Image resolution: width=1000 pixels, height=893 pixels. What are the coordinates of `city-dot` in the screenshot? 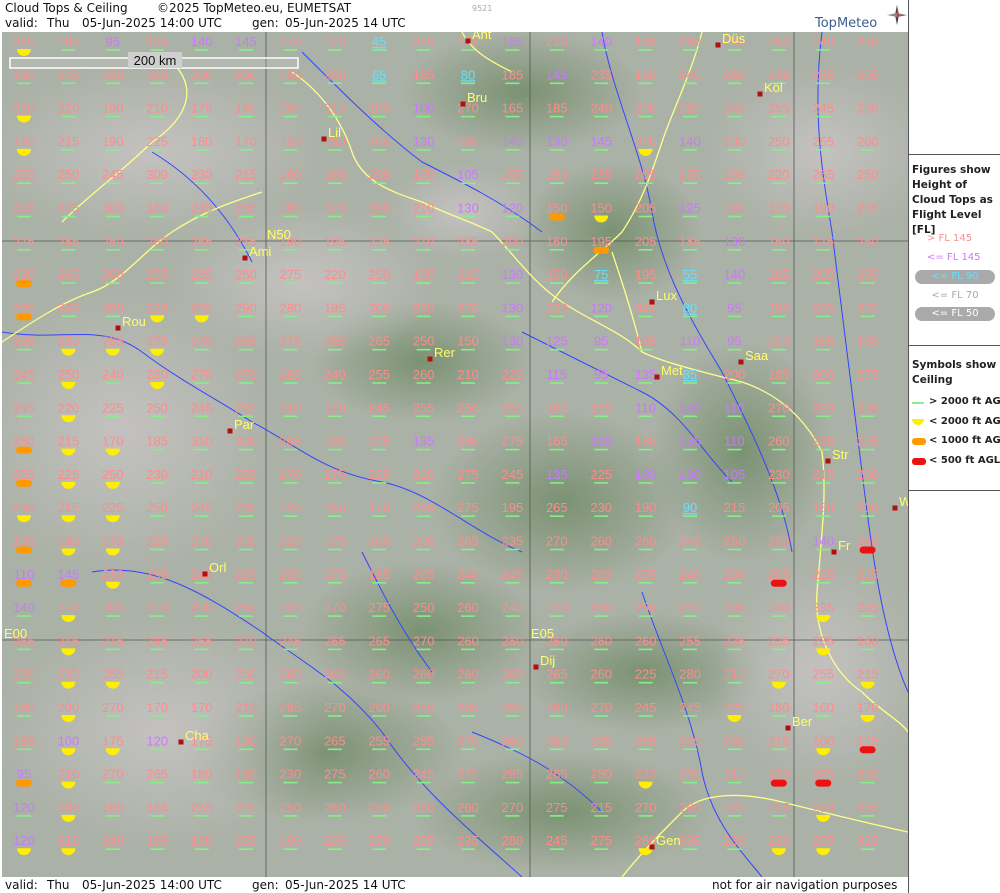 It's located at (230, 431).